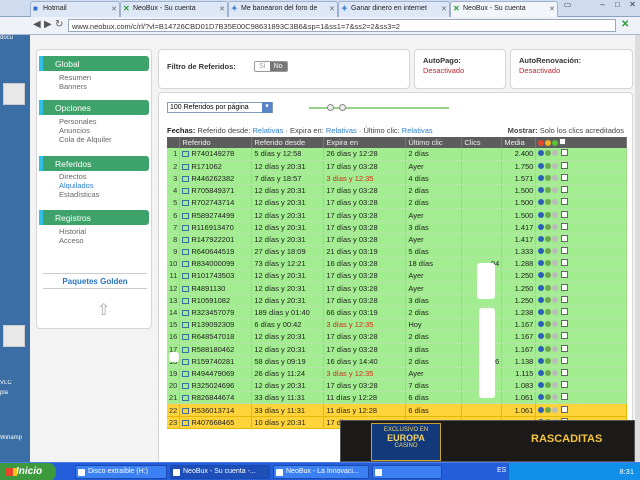 This screenshot has height=480, width=640. I want to click on referral-id-cell: R705849371, so click(216, 191).